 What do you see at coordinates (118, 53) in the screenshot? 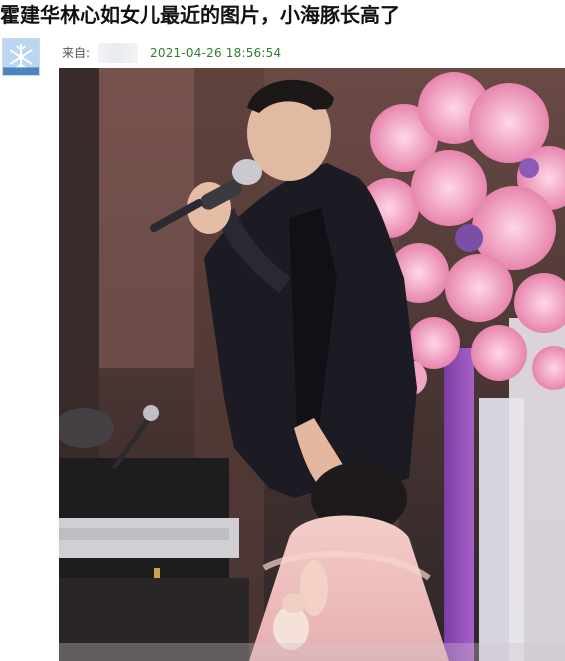
I see `source-name-redacted` at bounding box center [118, 53].